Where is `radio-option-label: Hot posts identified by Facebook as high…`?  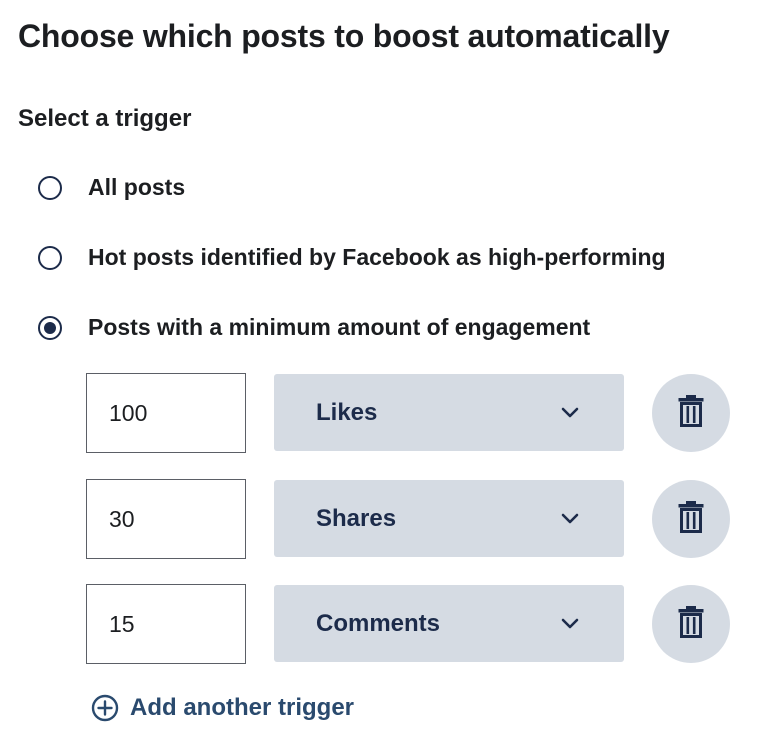 radio-option-label: Hot posts identified by Facebook as high… is located at coordinates (377, 257).